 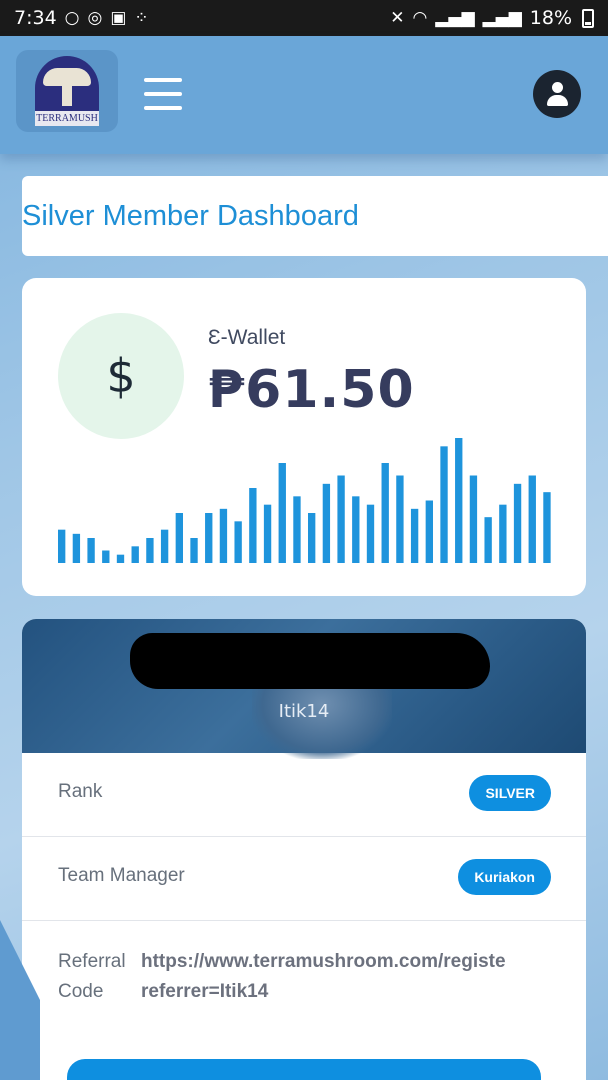 What do you see at coordinates (141, 18) in the screenshot?
I see `dots-icon: ⁘` at bounding box center [141, 18].